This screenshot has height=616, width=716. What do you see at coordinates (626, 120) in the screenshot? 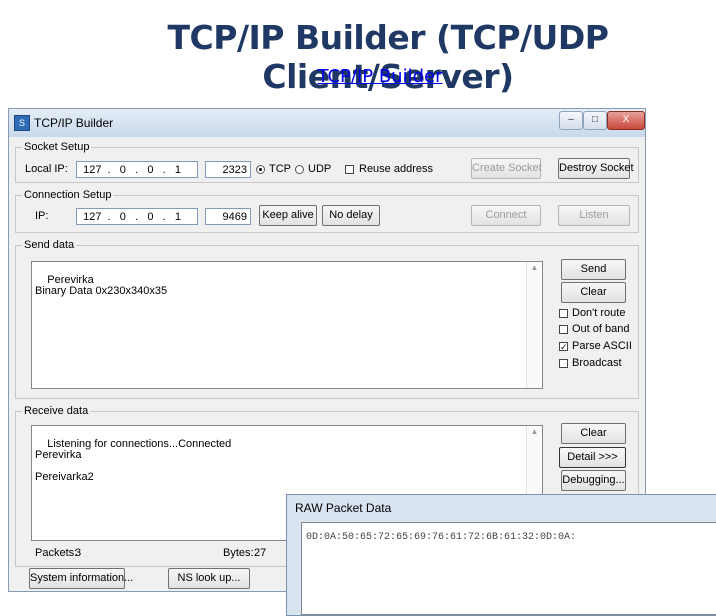
I see `close-button: X` at bounding box center [626, 120].